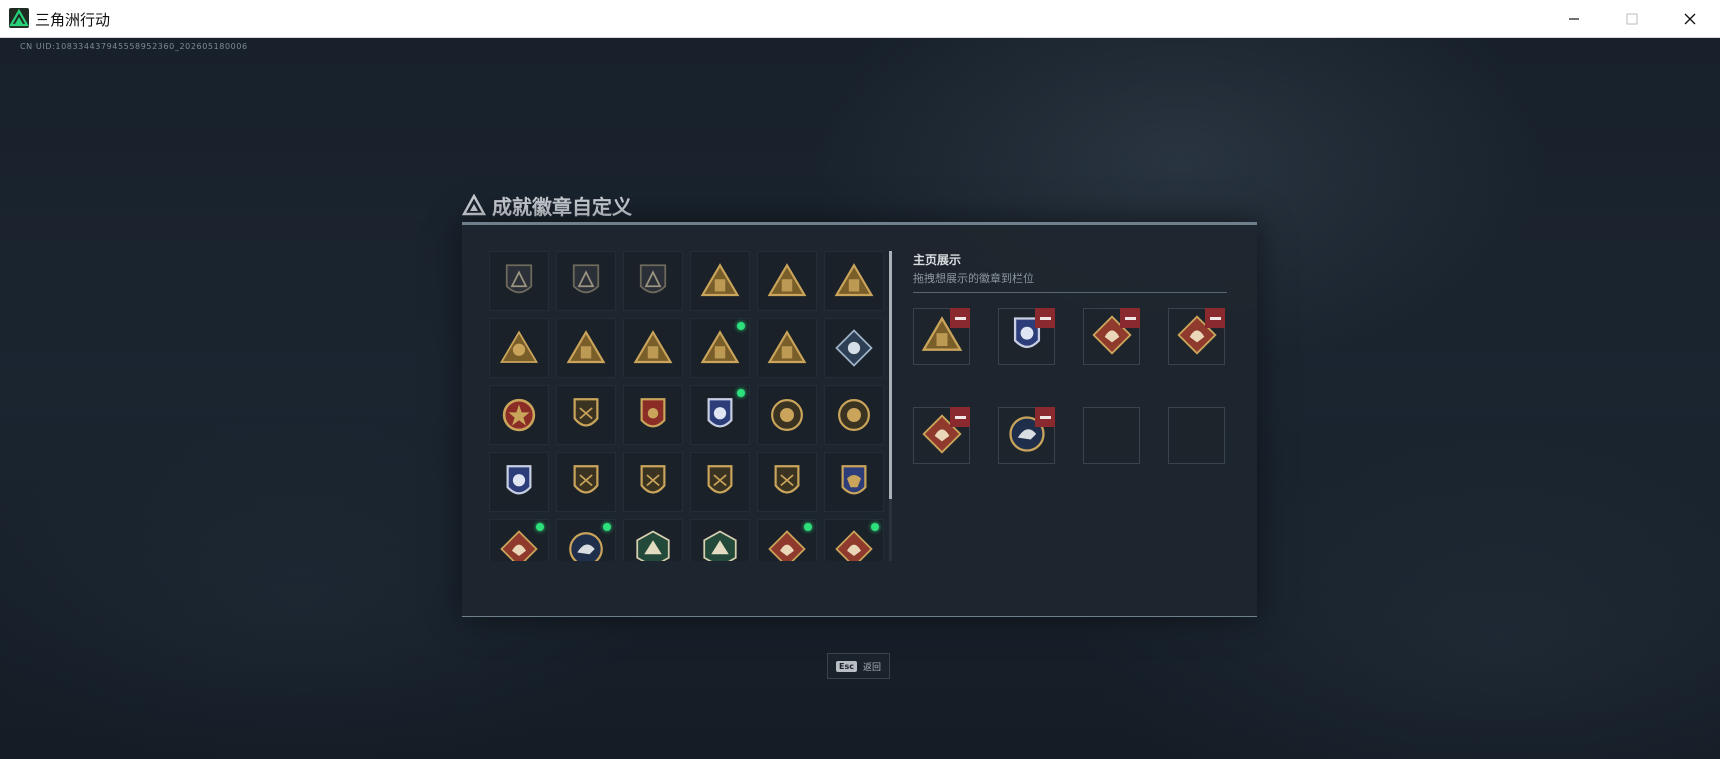 The image size is (1720, 759). What do you see at coordinates (720, 544) in the screenshot?
I see `green-hex-jet-icon` at bounding box center [720, 544].